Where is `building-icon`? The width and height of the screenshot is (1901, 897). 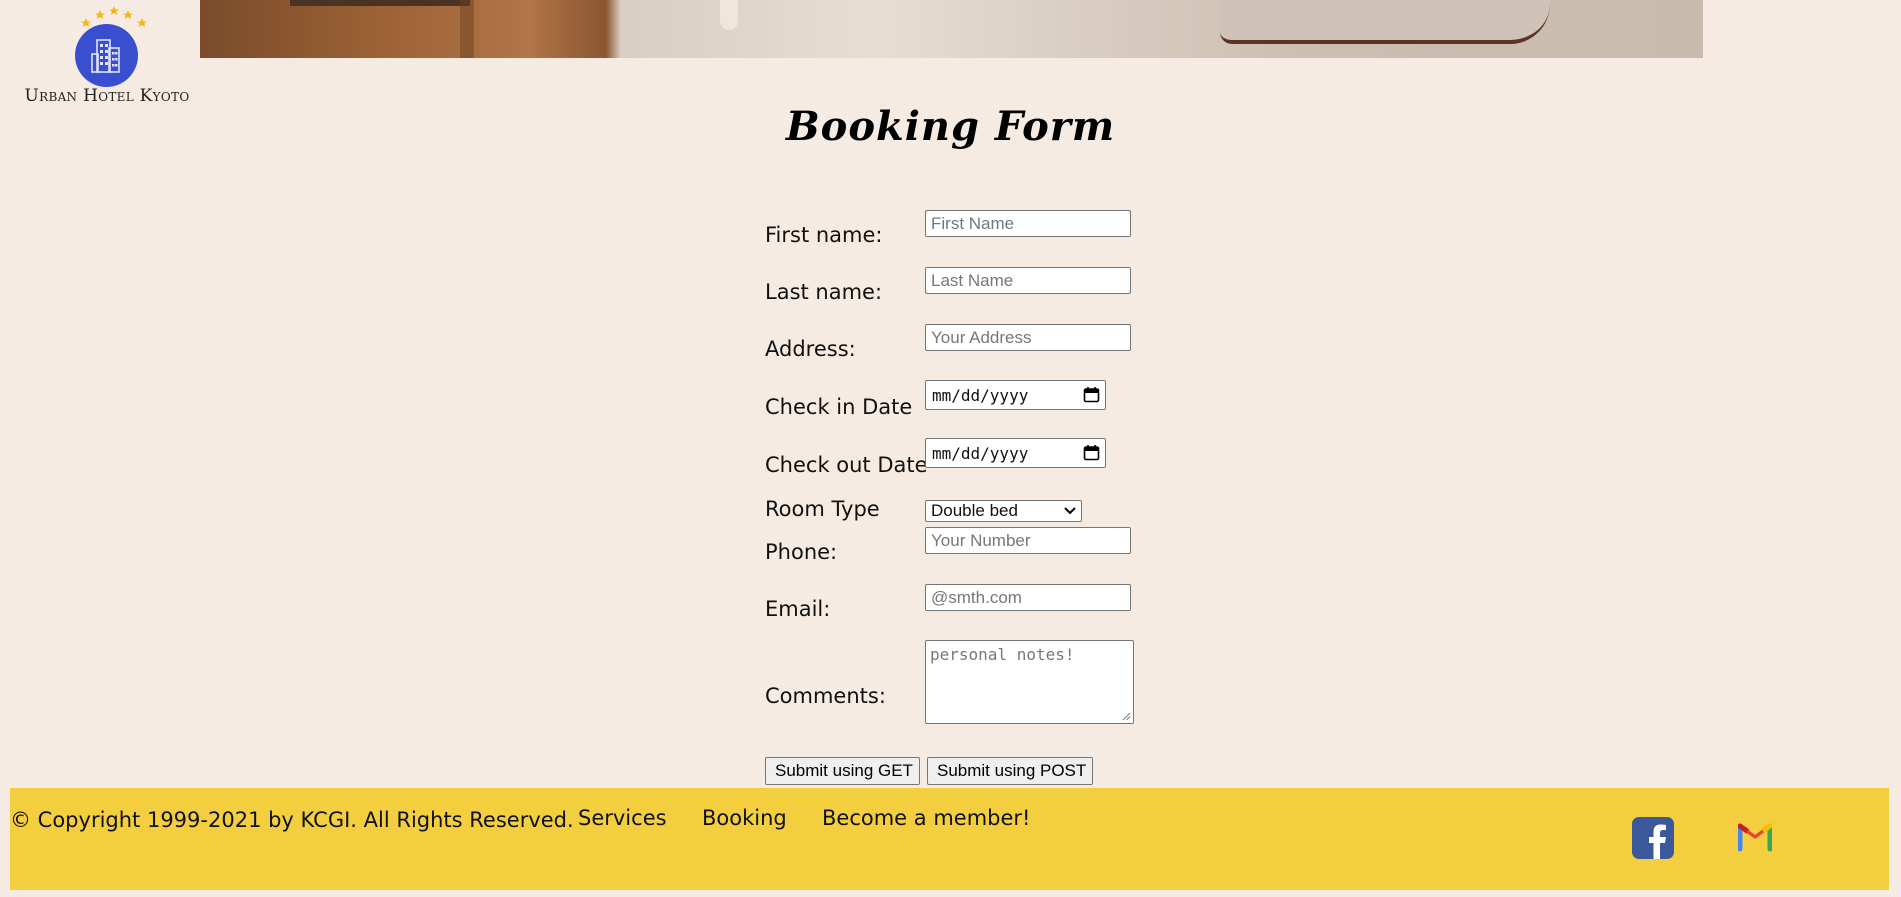
building-icon is located at coordinates (106, 55).